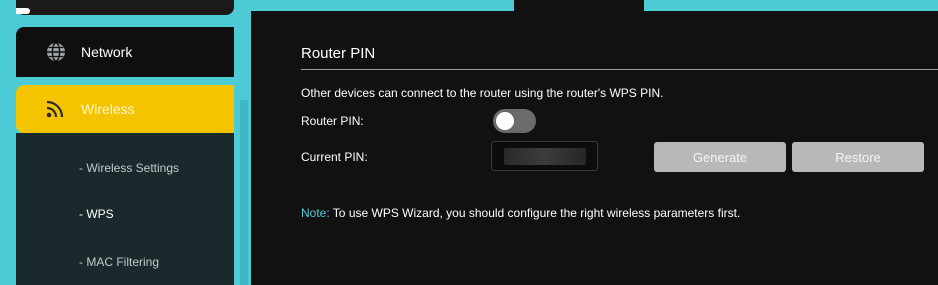 The image size is (938, 285). Describe the element at coordinates (619, 69) in the screenshot. I see `section-divider` at that location.